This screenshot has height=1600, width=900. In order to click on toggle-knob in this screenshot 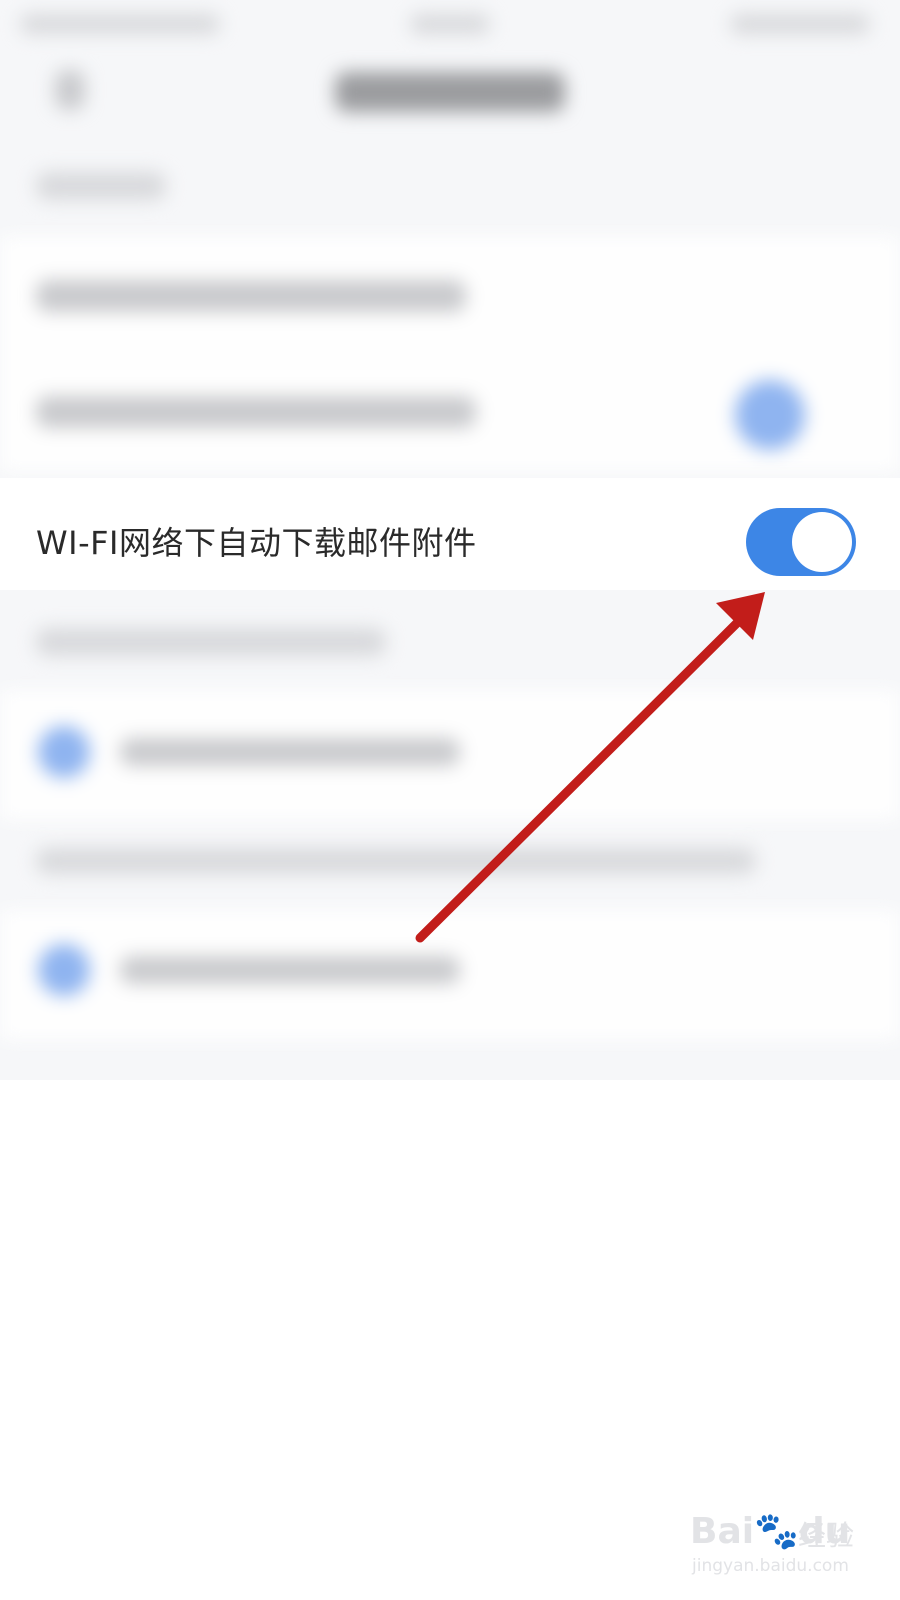, I will do `click(822, 542)`.